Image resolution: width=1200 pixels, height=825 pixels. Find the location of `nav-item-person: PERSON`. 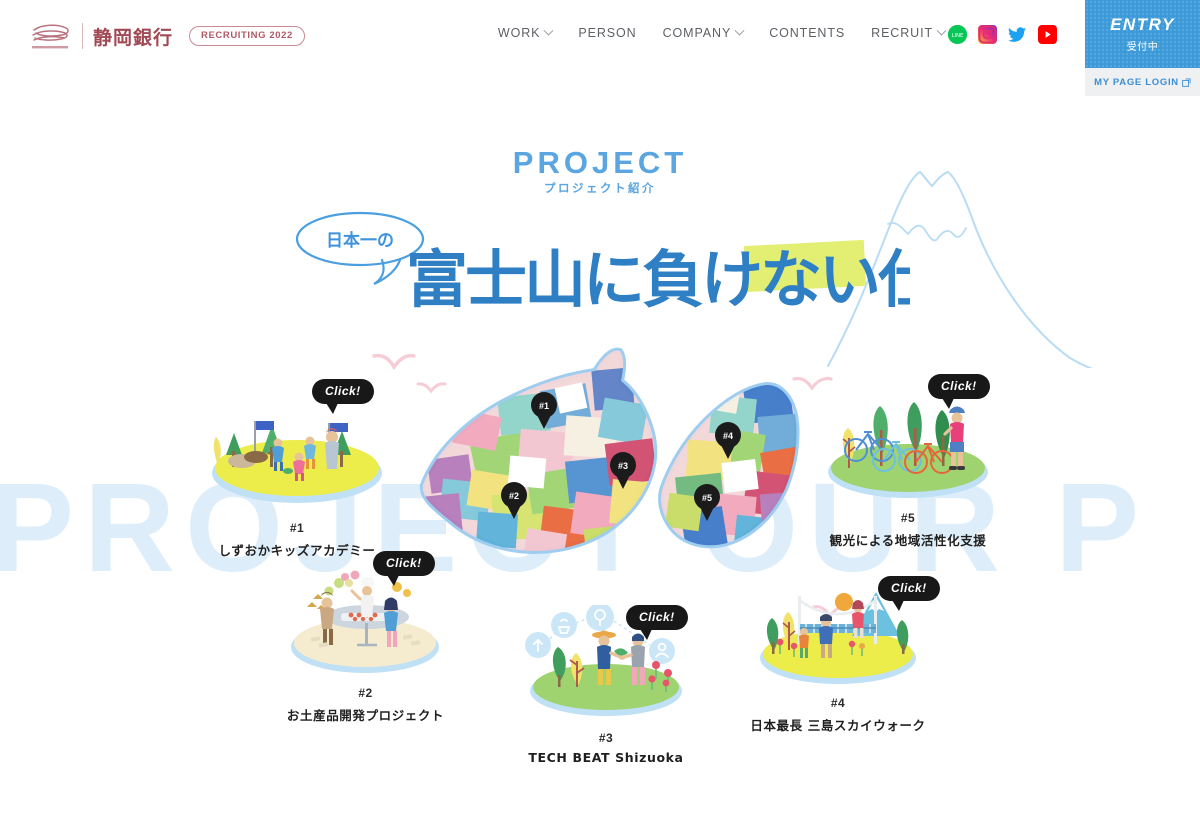

nav-item-person: PERSON is located at coordinates (607, 33).